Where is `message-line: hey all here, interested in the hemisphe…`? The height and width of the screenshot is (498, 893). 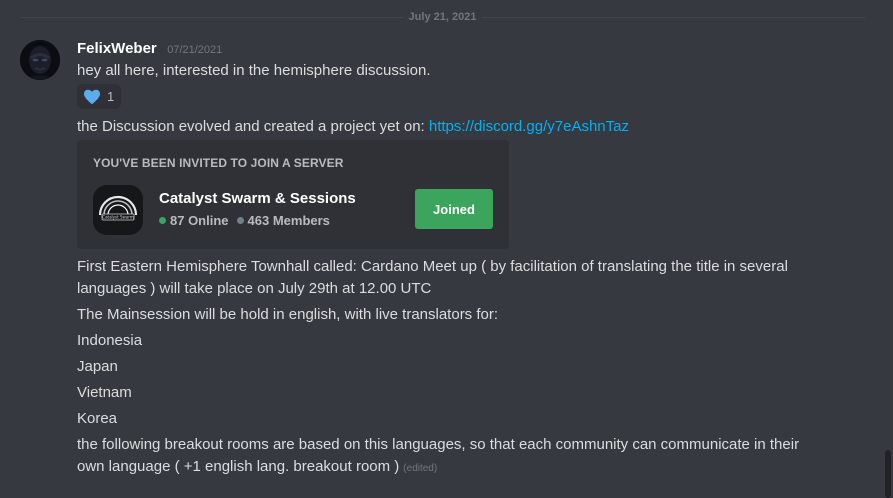 message-line: hey all here, interested in the hemisphe… is located at coordinates (254, 70).